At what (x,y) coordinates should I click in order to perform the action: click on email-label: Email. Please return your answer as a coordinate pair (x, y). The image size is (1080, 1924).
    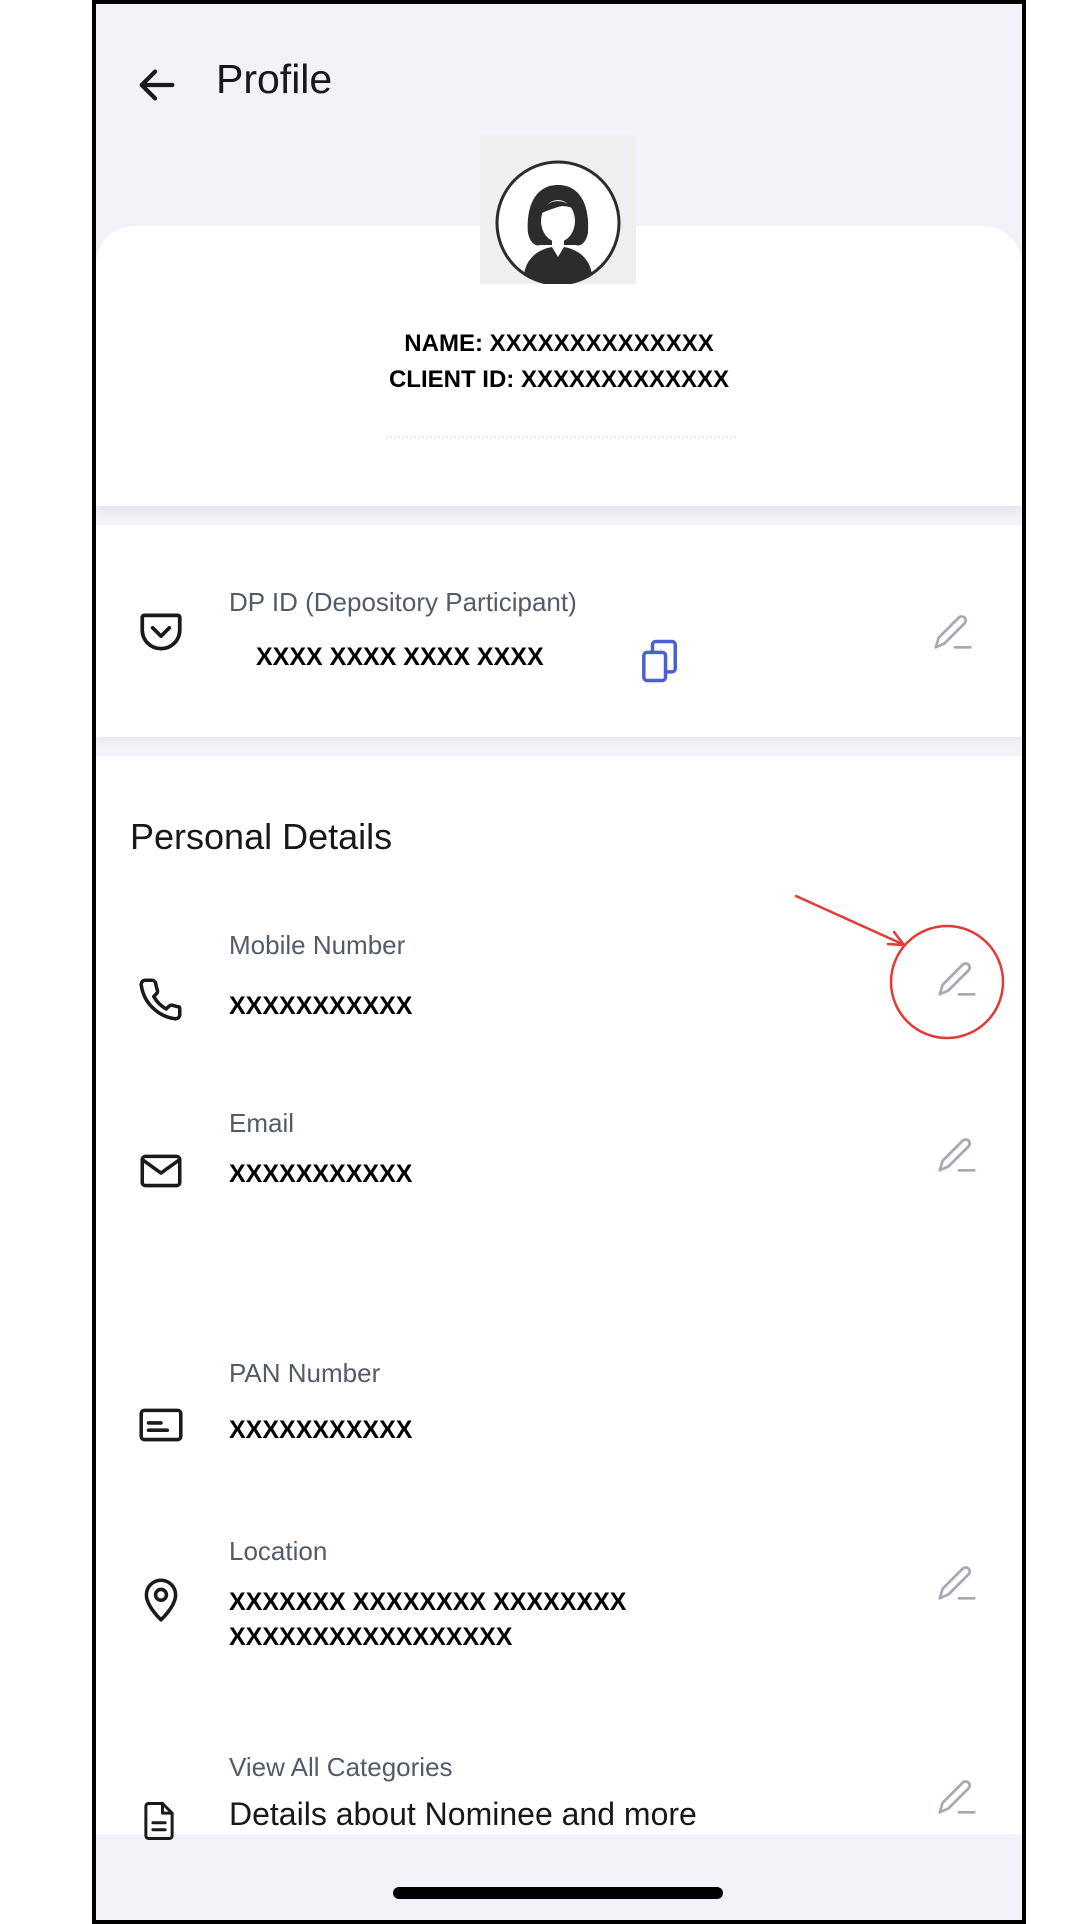
    Looking at the image, I should click on (262, 1123).